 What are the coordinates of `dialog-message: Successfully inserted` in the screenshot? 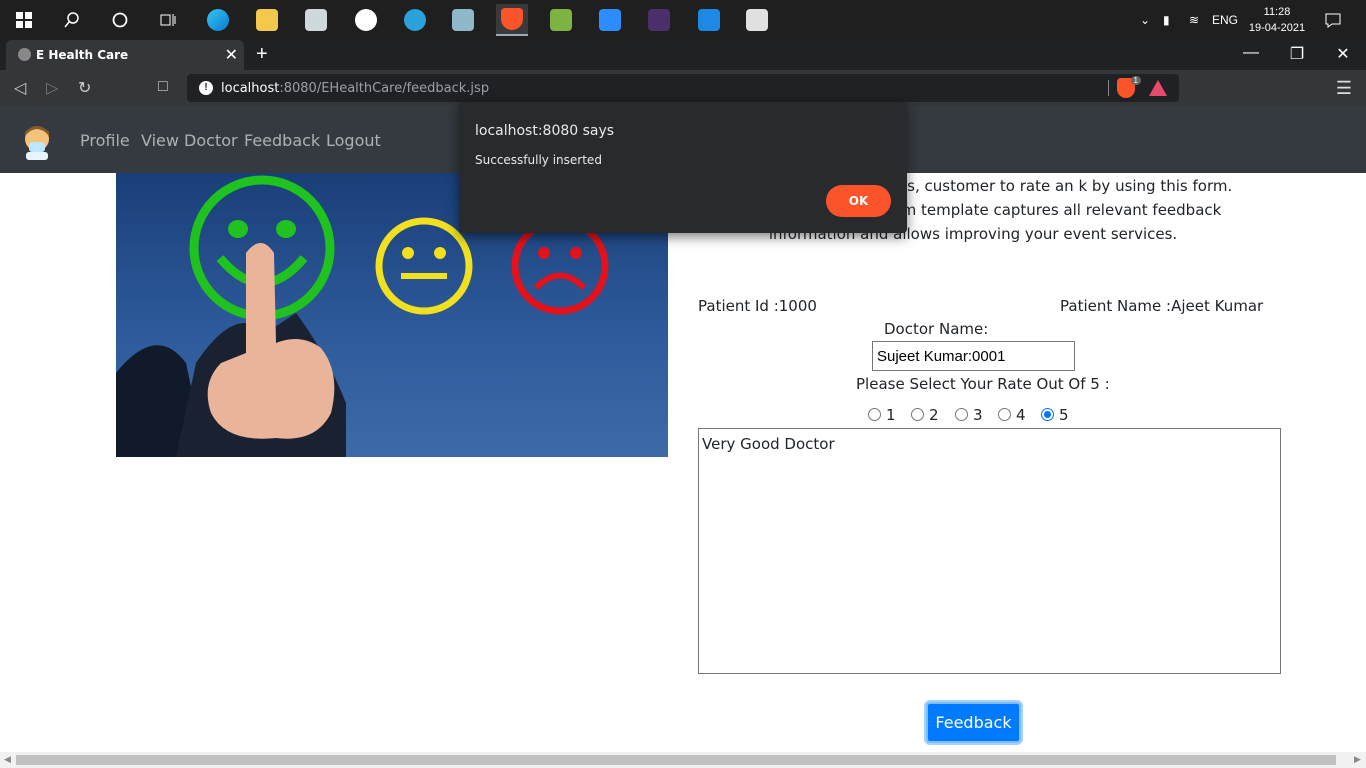 It's located at (538, 160).